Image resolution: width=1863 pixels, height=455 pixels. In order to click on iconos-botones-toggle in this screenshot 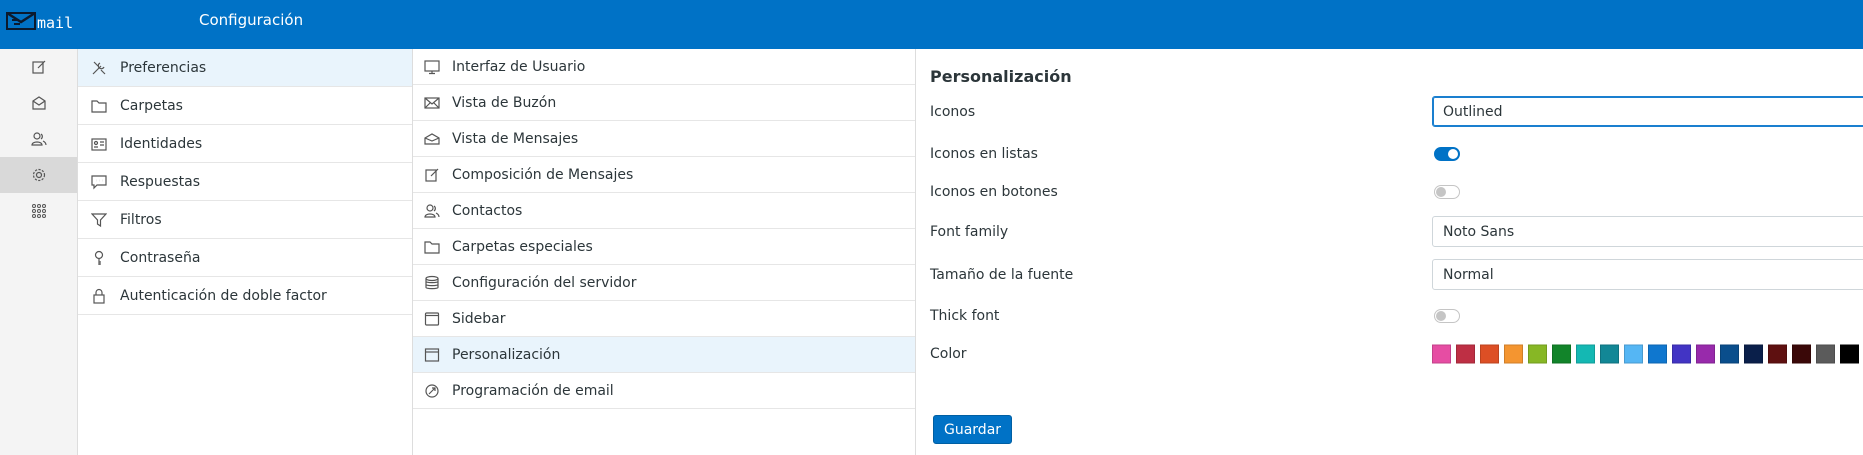, I will do `click(1447, 192)`.